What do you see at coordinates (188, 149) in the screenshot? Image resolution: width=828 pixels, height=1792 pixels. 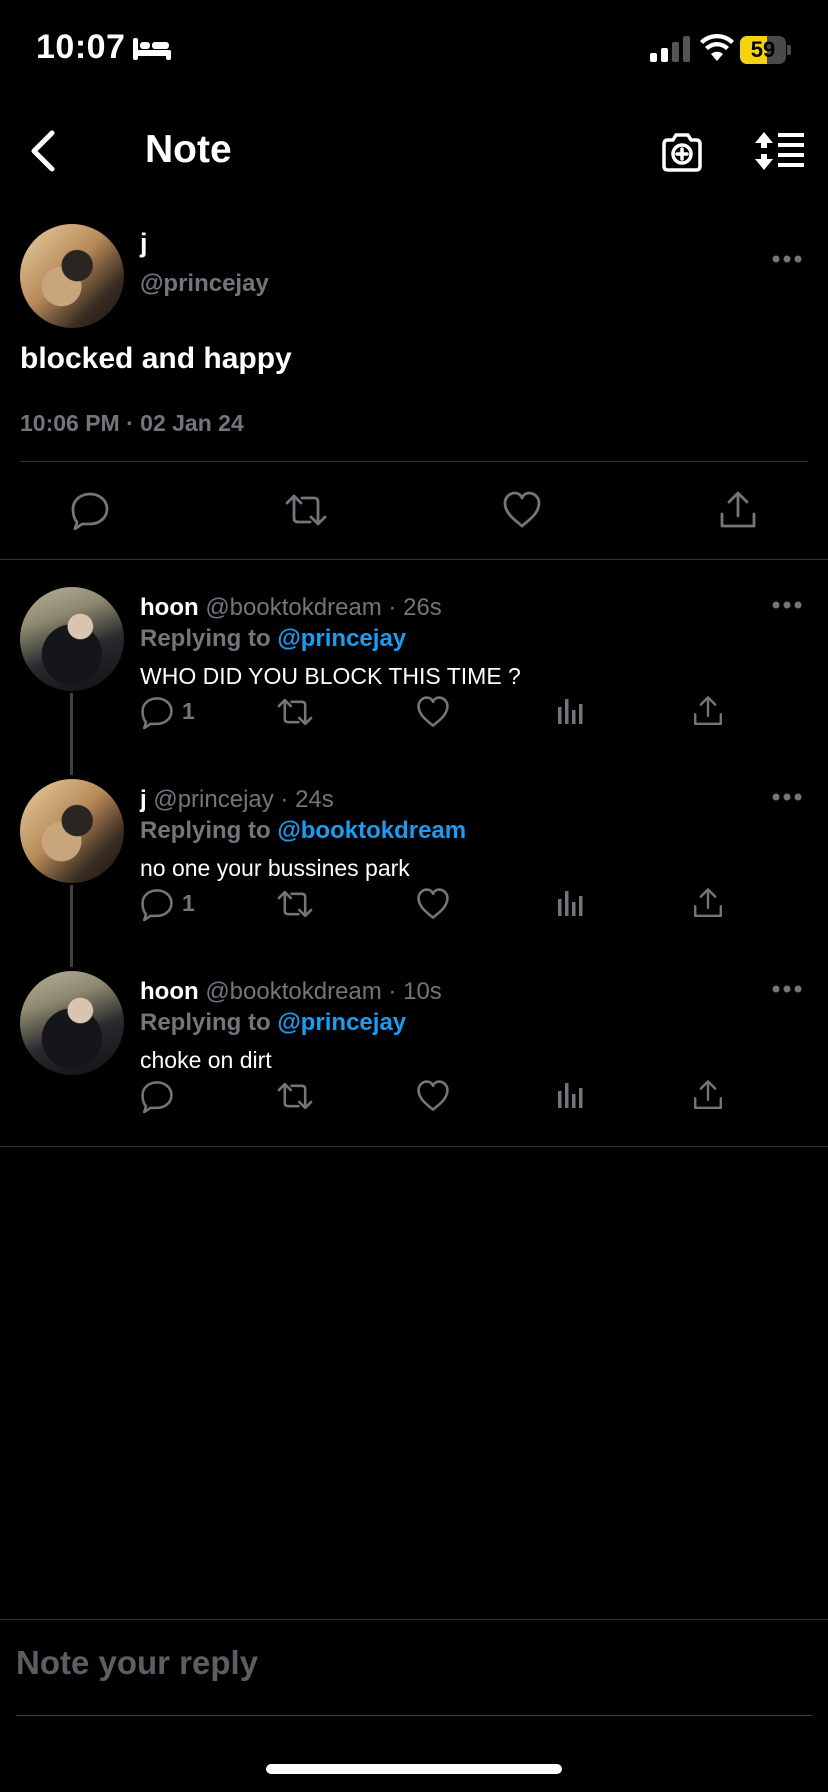 I see `page-title: Note` at bounding box center [188, 149].